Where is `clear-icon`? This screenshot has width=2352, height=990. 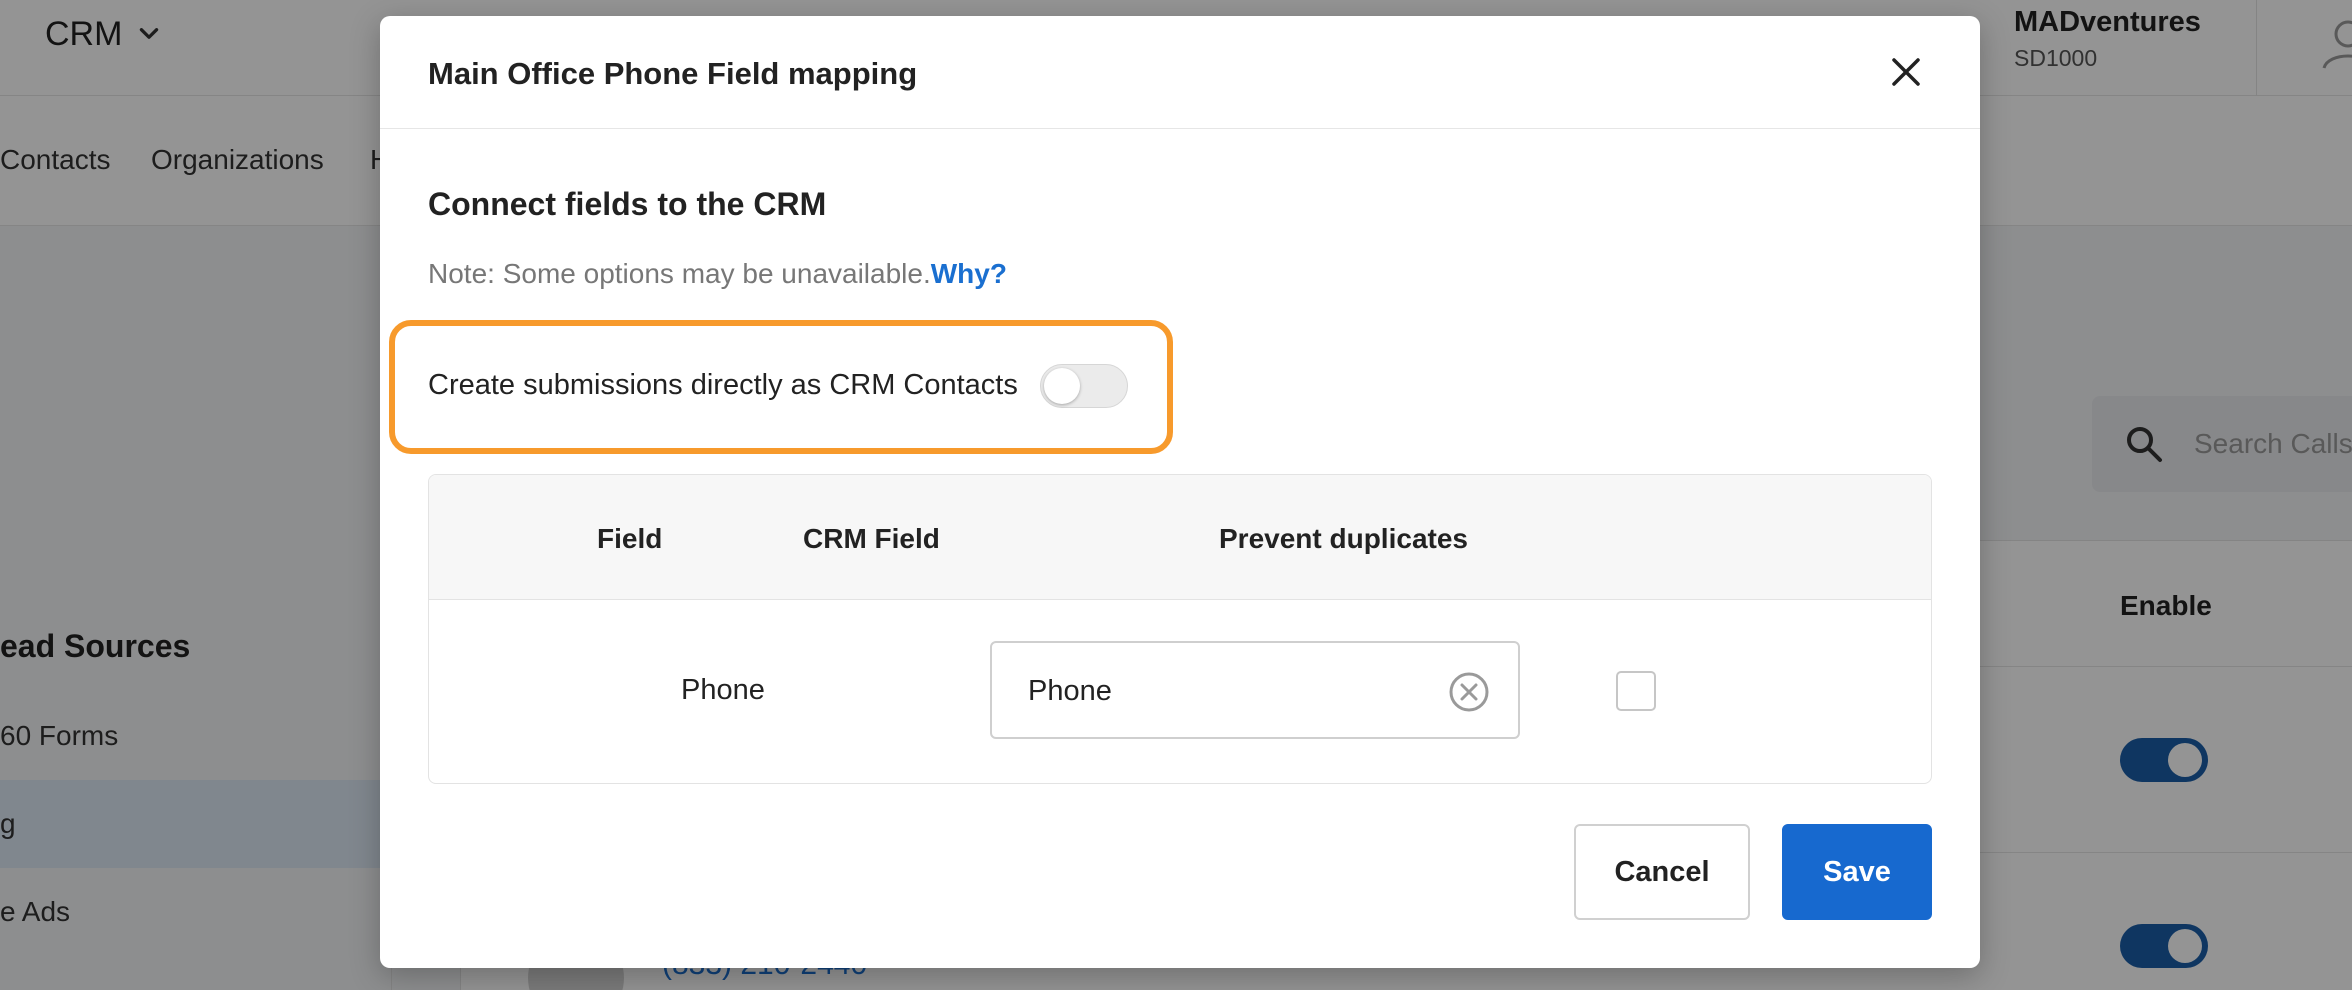
clear-icon is located at coordinates (1469, 692).